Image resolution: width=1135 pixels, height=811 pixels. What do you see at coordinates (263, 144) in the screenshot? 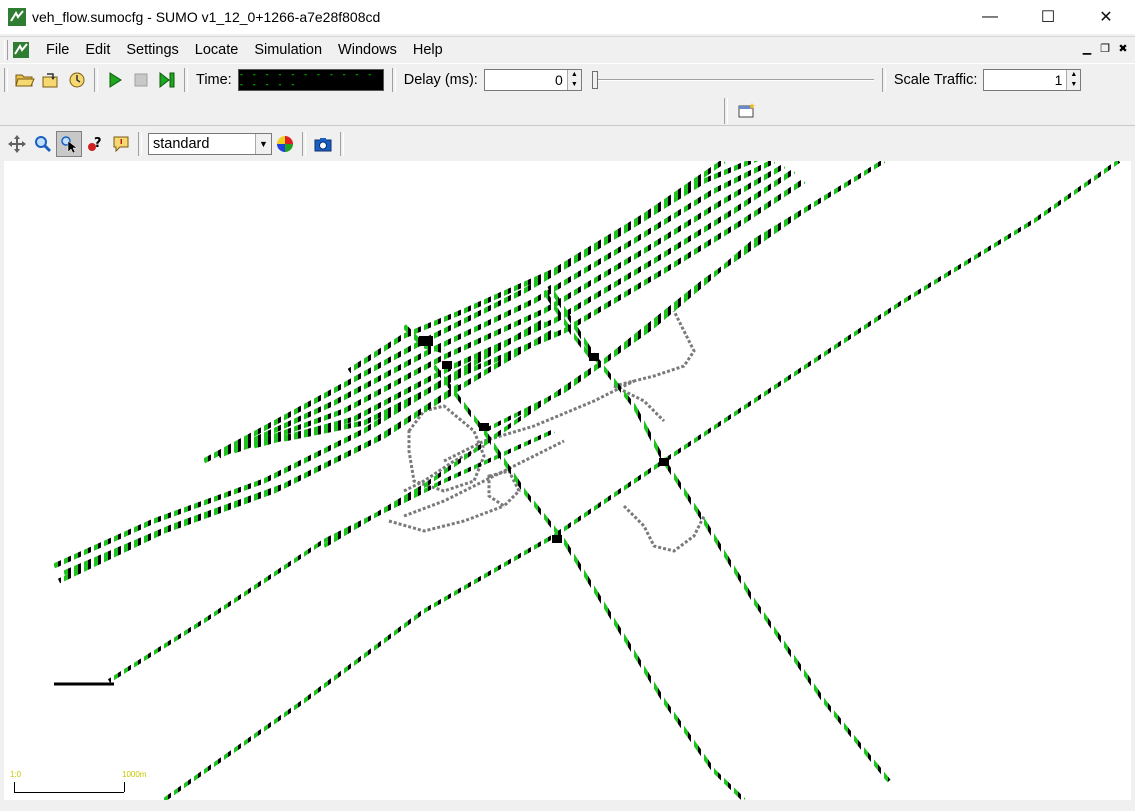
I see `chevron-down-icon: ▼` at bounding box center [263, 144].